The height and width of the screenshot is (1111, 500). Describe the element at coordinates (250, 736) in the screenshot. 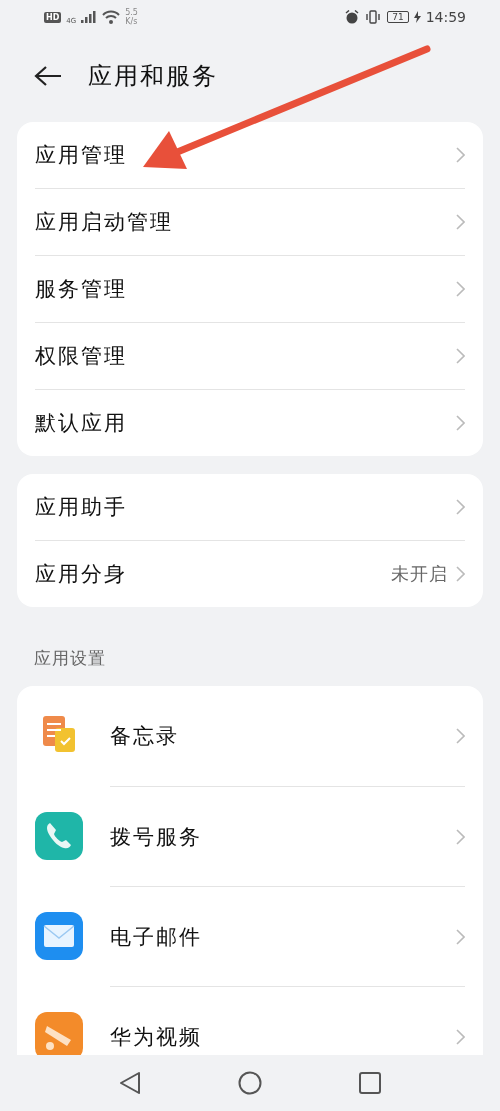

I see `app-item: 备忘录` at that location.